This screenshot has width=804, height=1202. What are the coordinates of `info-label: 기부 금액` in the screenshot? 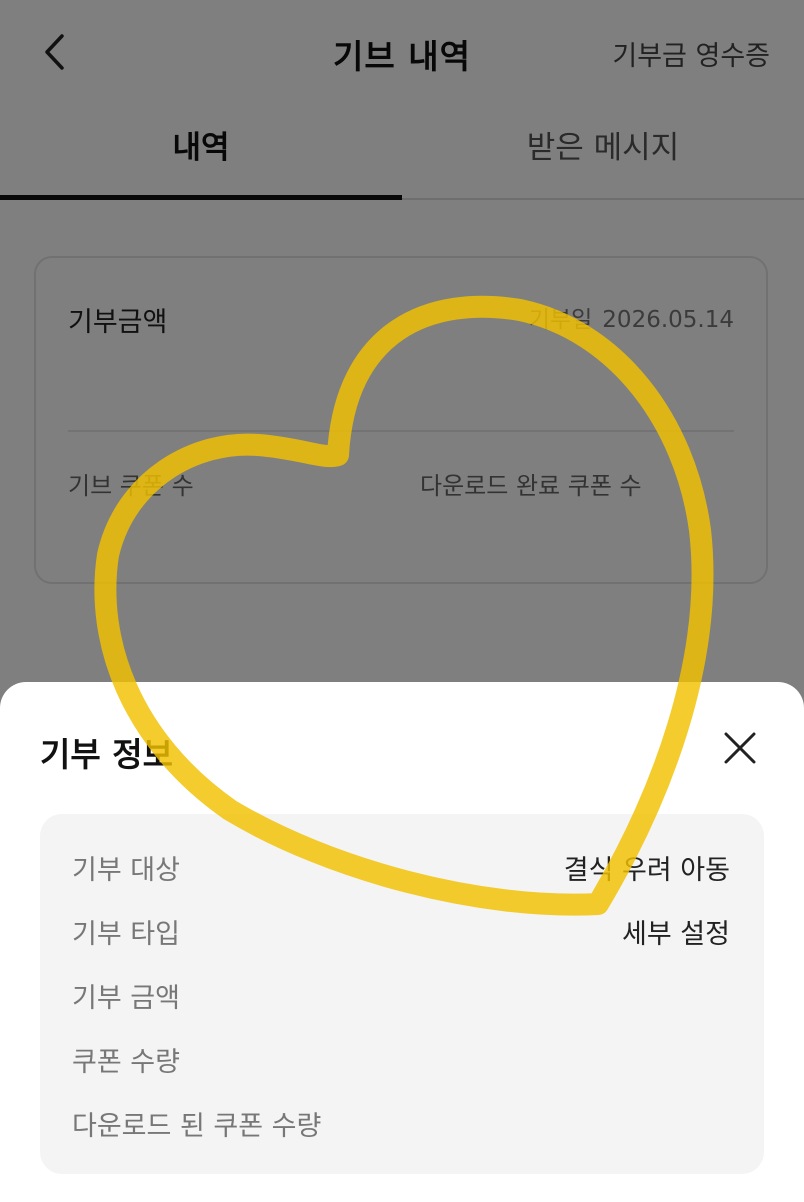 It's located at (126, 998).